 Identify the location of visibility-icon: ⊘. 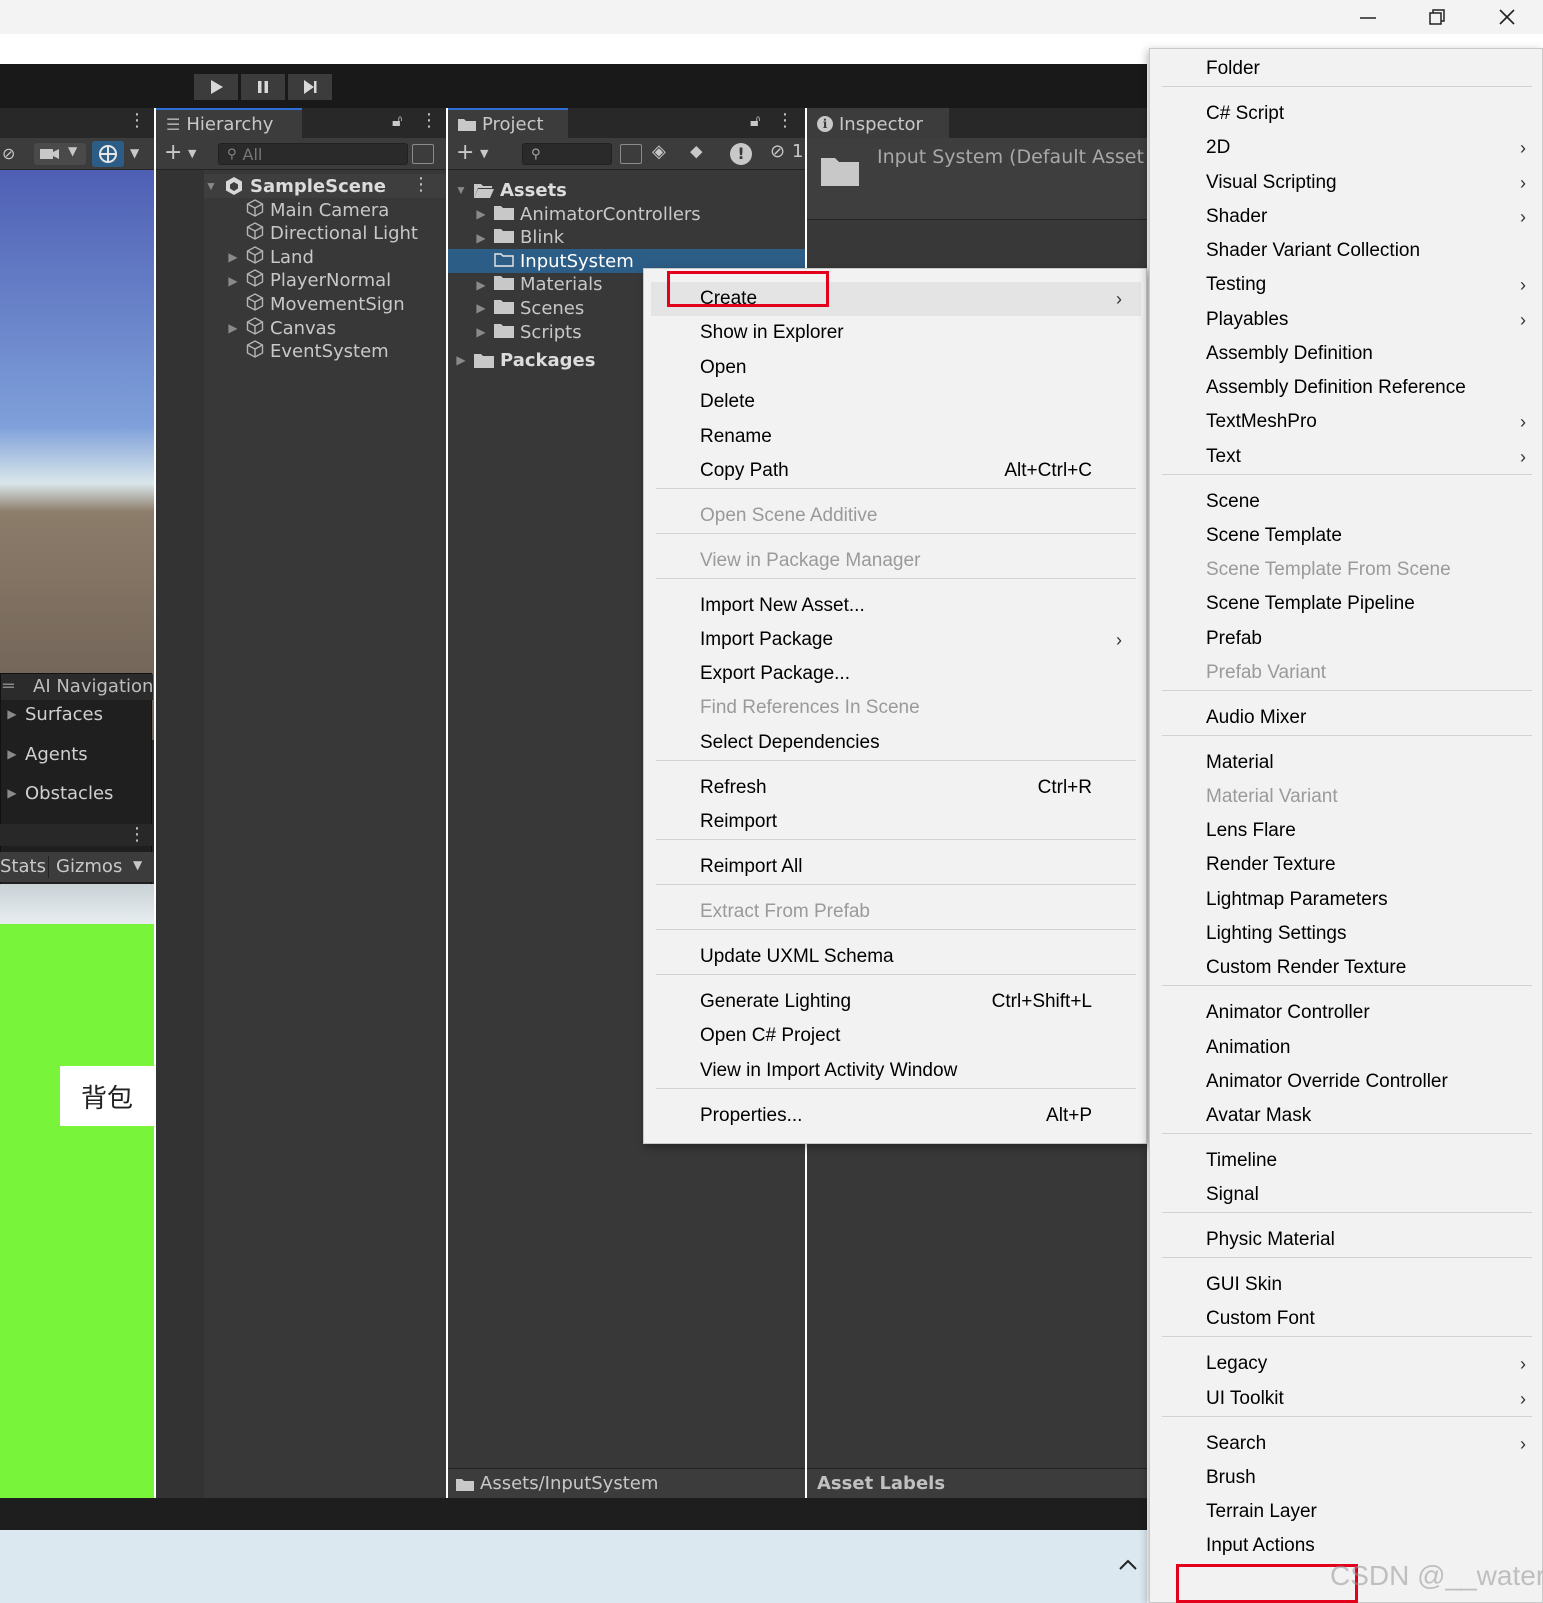
(8, 153).